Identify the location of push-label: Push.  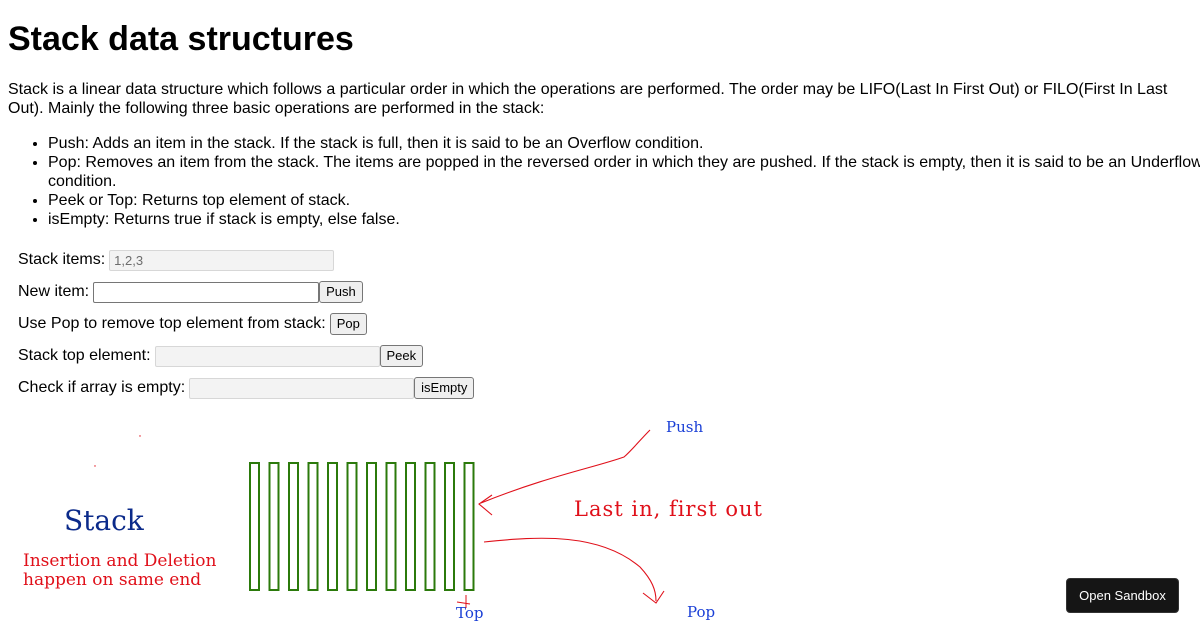
(684, 427).